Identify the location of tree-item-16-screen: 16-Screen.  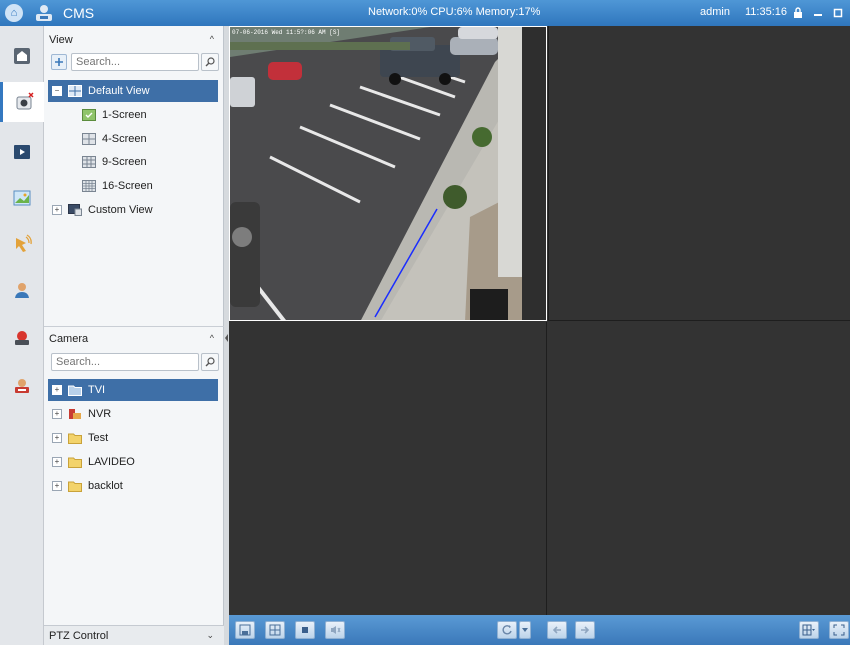
(150, 186).